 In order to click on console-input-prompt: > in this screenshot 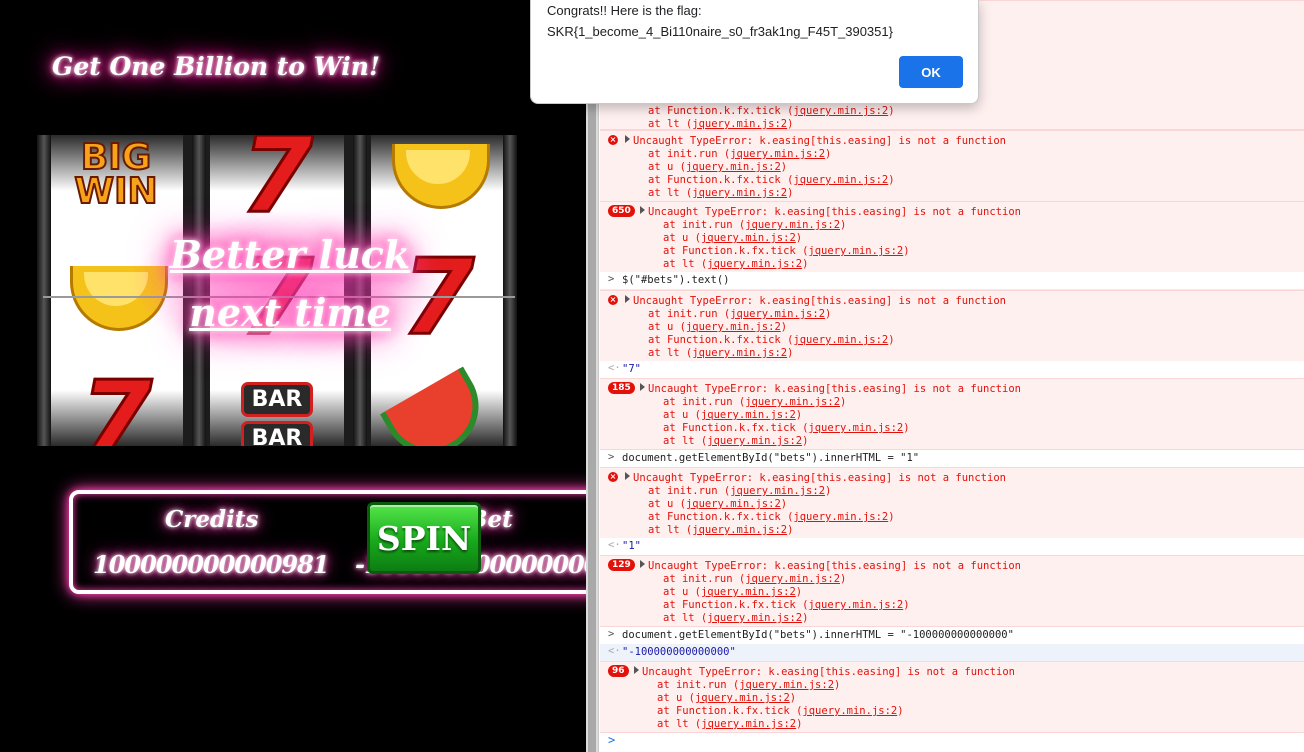, I will do `click(611, 740)`.